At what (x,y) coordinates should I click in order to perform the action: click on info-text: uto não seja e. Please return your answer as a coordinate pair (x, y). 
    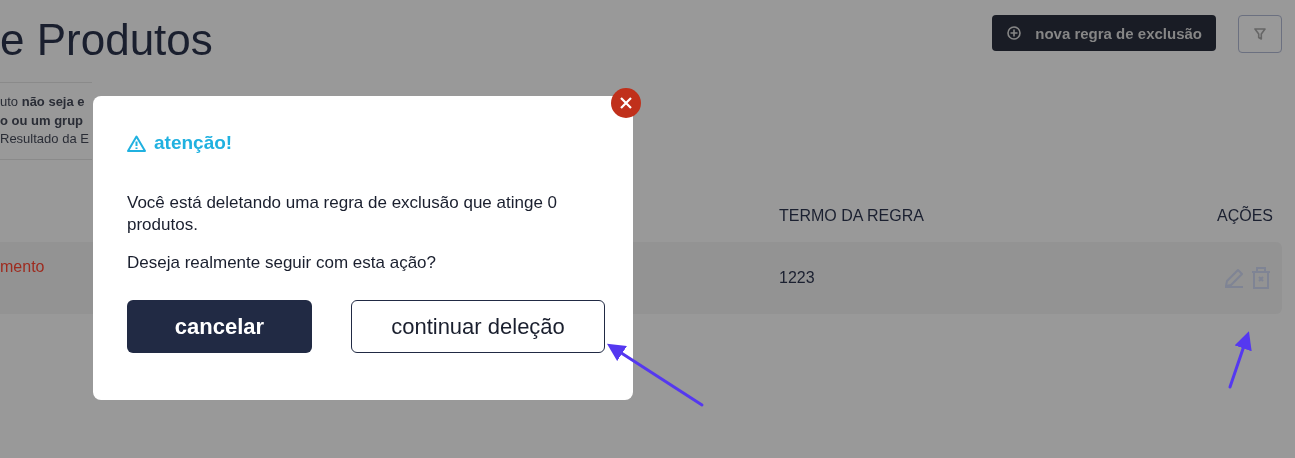
    Looking at the image, I should click on (43, 102).